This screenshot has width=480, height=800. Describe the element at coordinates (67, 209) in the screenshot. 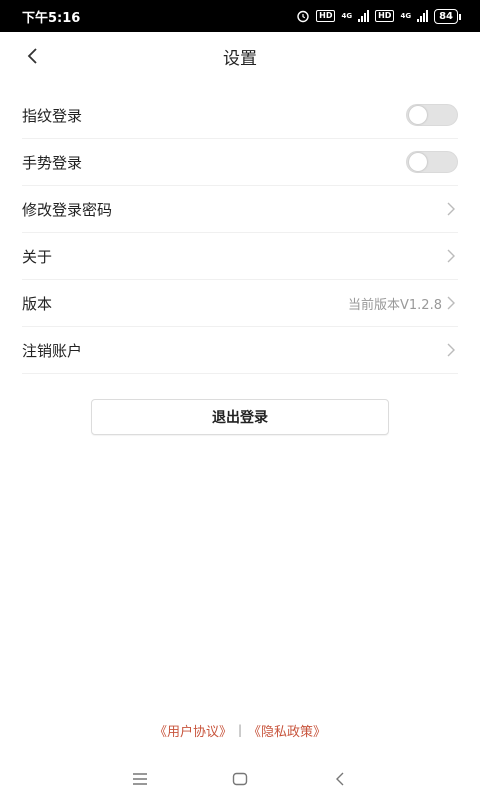

I see `setting-label: 修改登录密码` at that location.